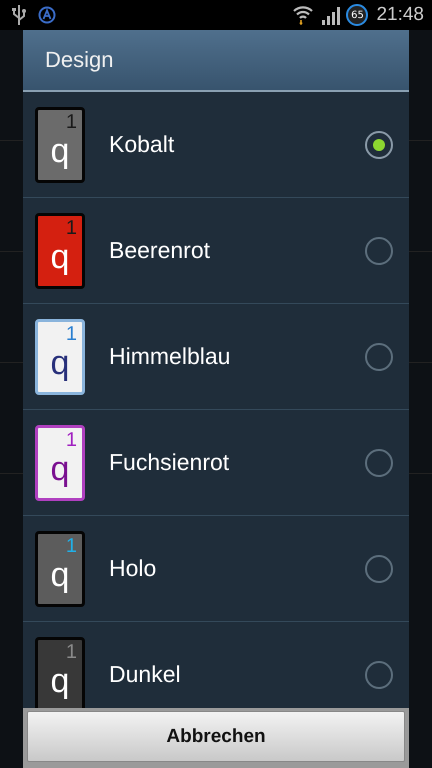 The height and width of the screenshot is (768, 432). I want to click on theme-option: 1 q Kobalt, so click(216, 145).